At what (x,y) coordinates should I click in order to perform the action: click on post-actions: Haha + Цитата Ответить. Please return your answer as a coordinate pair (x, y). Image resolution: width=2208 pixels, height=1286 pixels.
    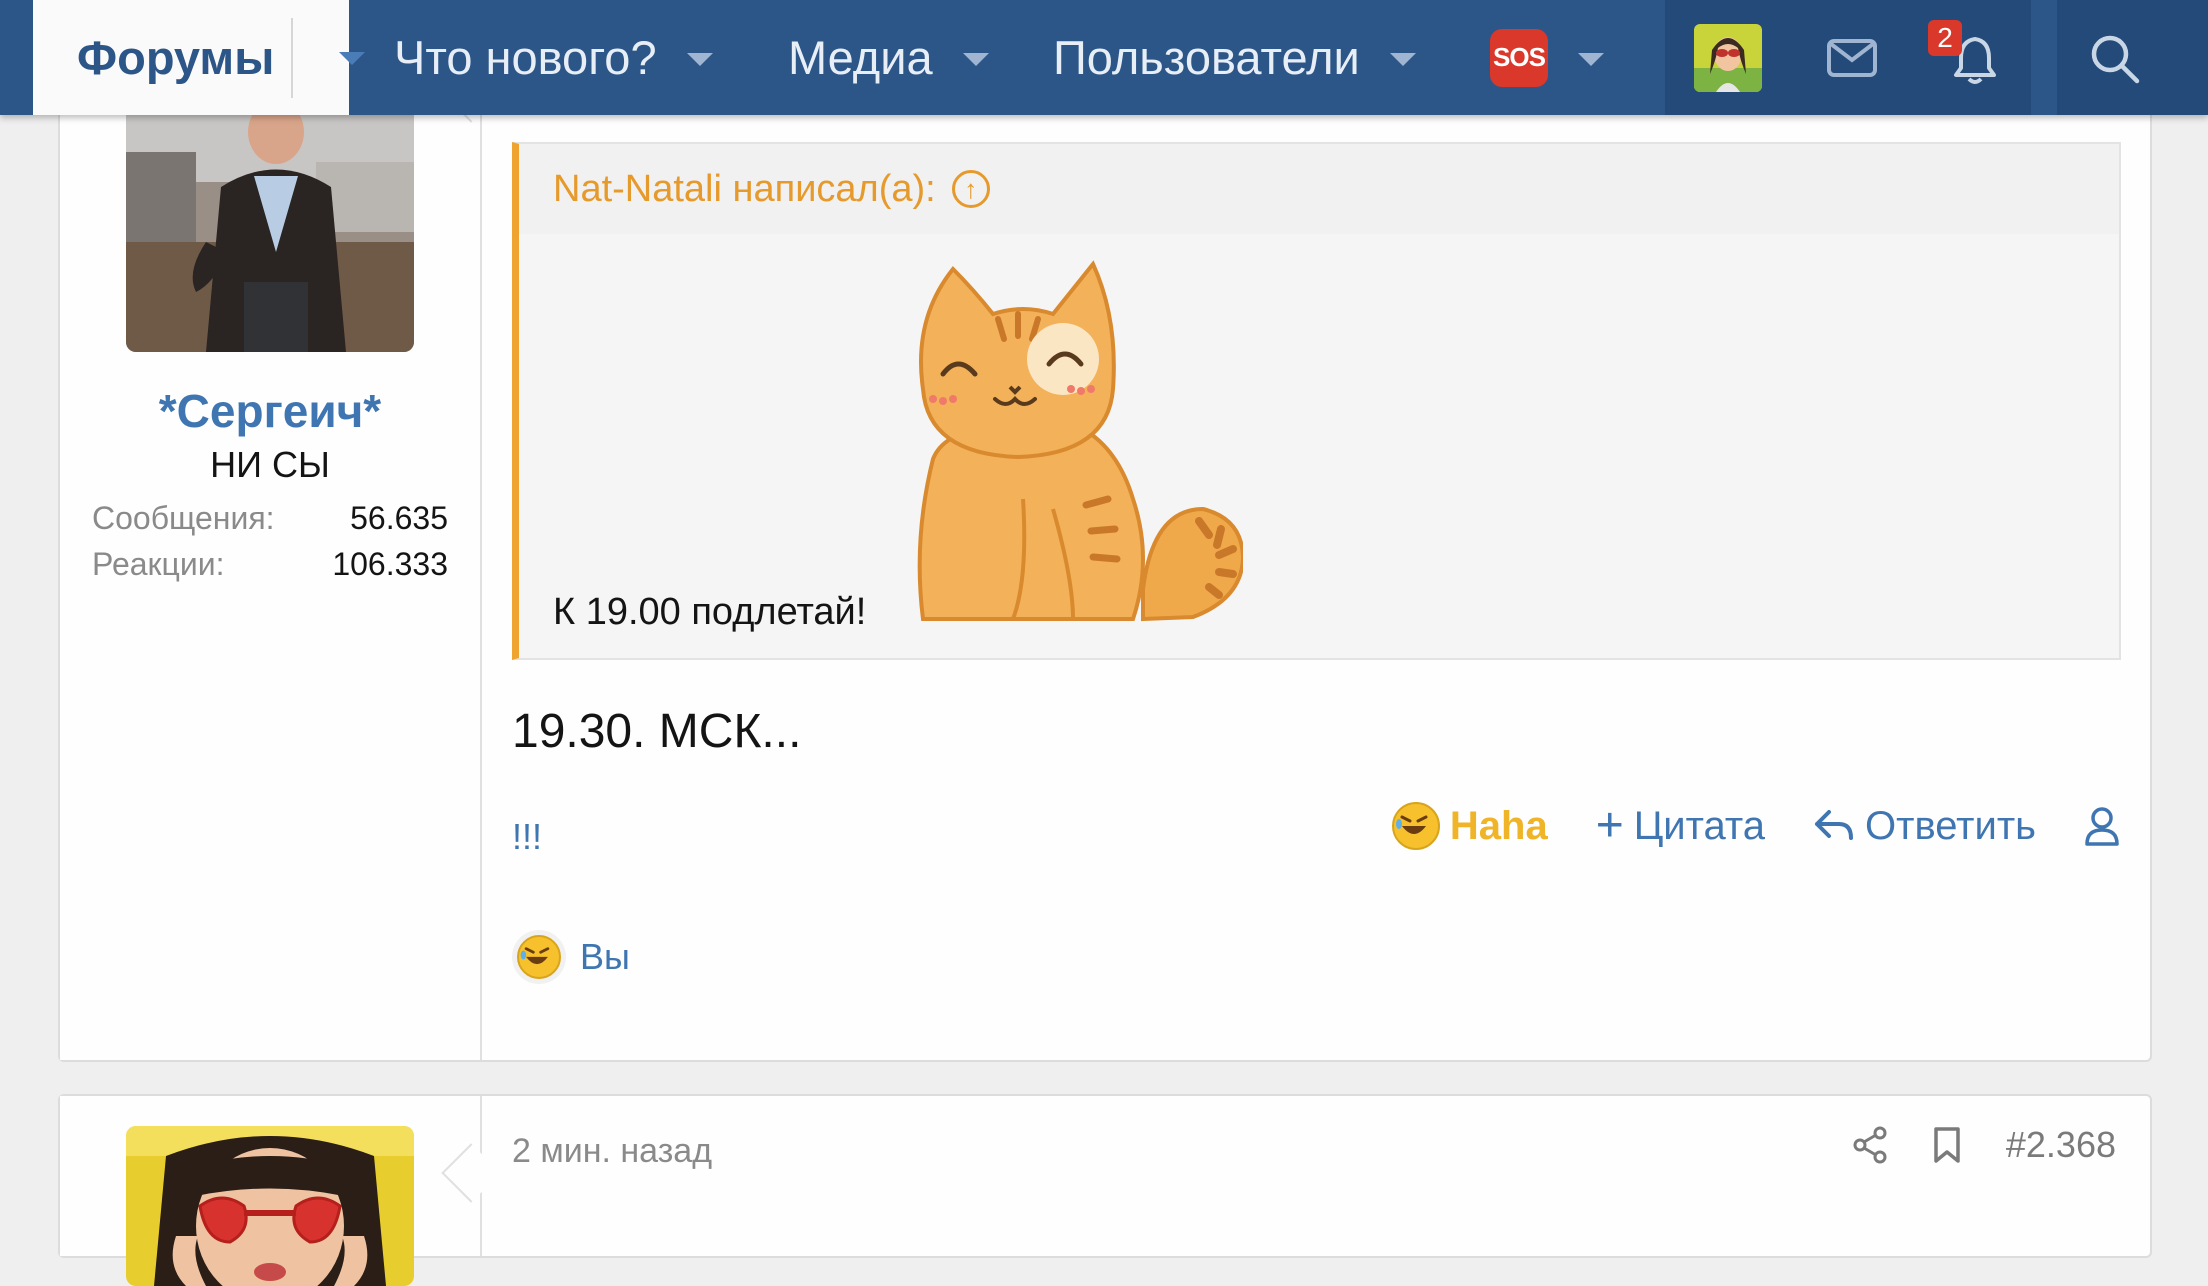
    Looking at the image, I should click on (1755, 825).